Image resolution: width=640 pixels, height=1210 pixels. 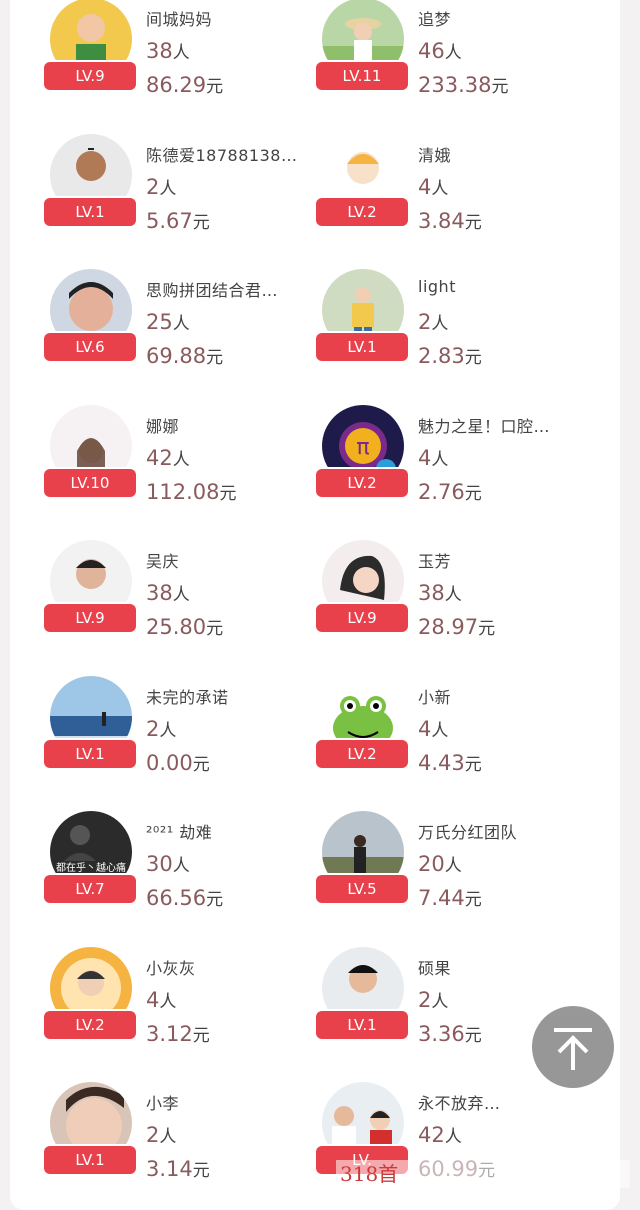 What do you see at coordinates (448, 627) in the screenshot?
I see `earned-amount-value: 28.97` at bounding box center [448, 627].